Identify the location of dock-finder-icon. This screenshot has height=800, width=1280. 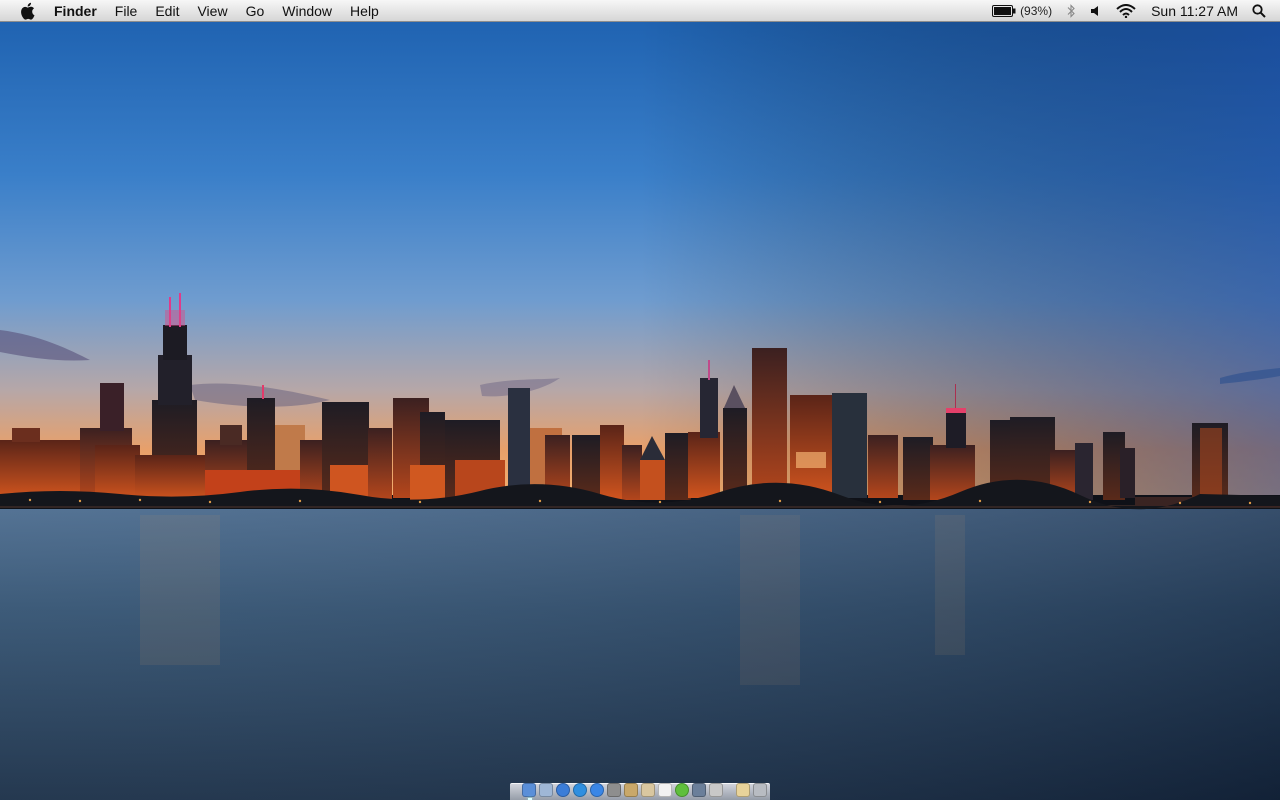
(529, 790).